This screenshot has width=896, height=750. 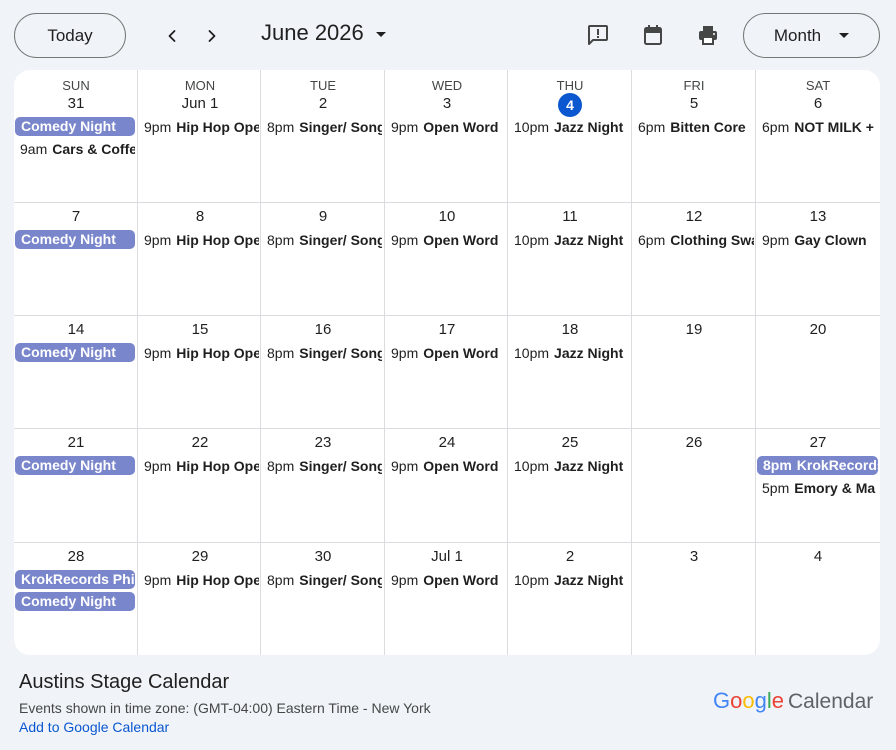 I want to click on day-number: 11, so click(x=570, y=217).